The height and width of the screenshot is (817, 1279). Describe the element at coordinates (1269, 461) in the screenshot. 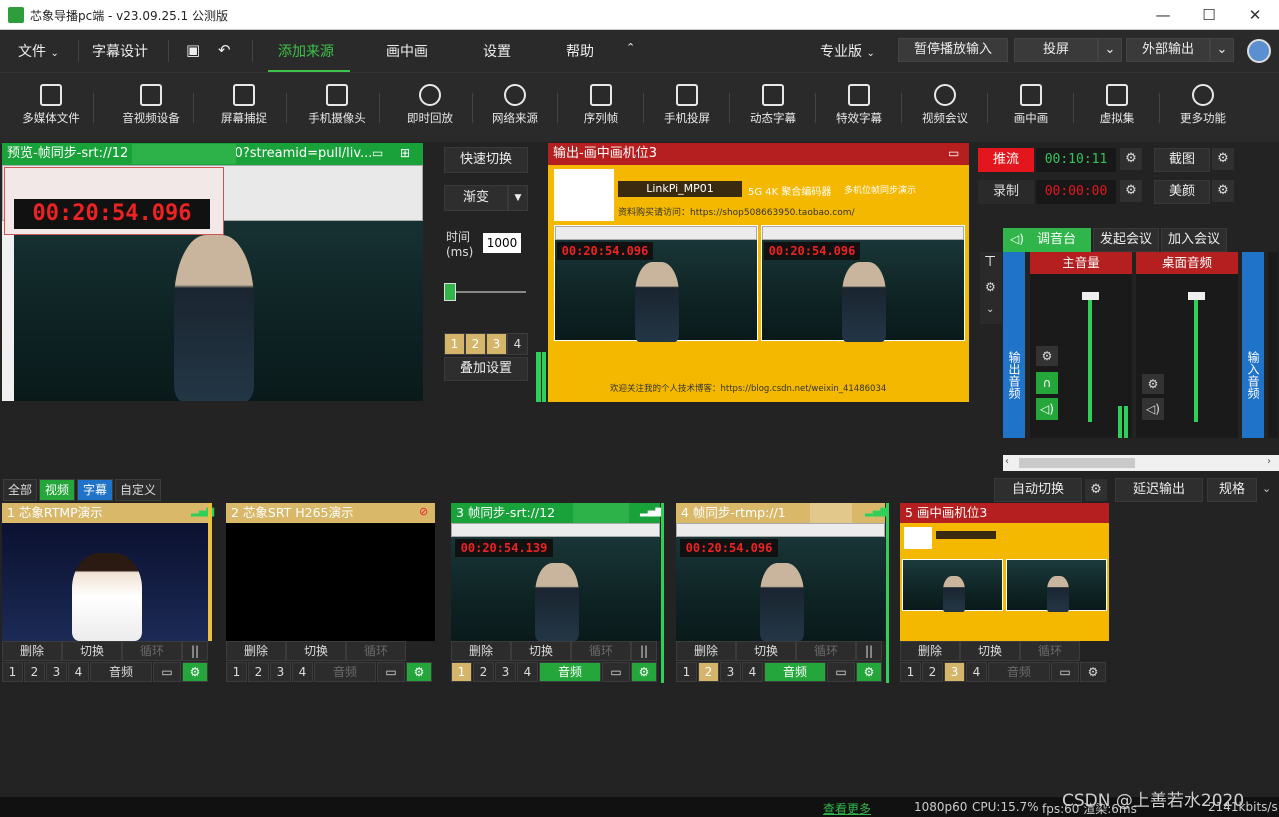

I see `scroll-right-icon: ›` at that location.